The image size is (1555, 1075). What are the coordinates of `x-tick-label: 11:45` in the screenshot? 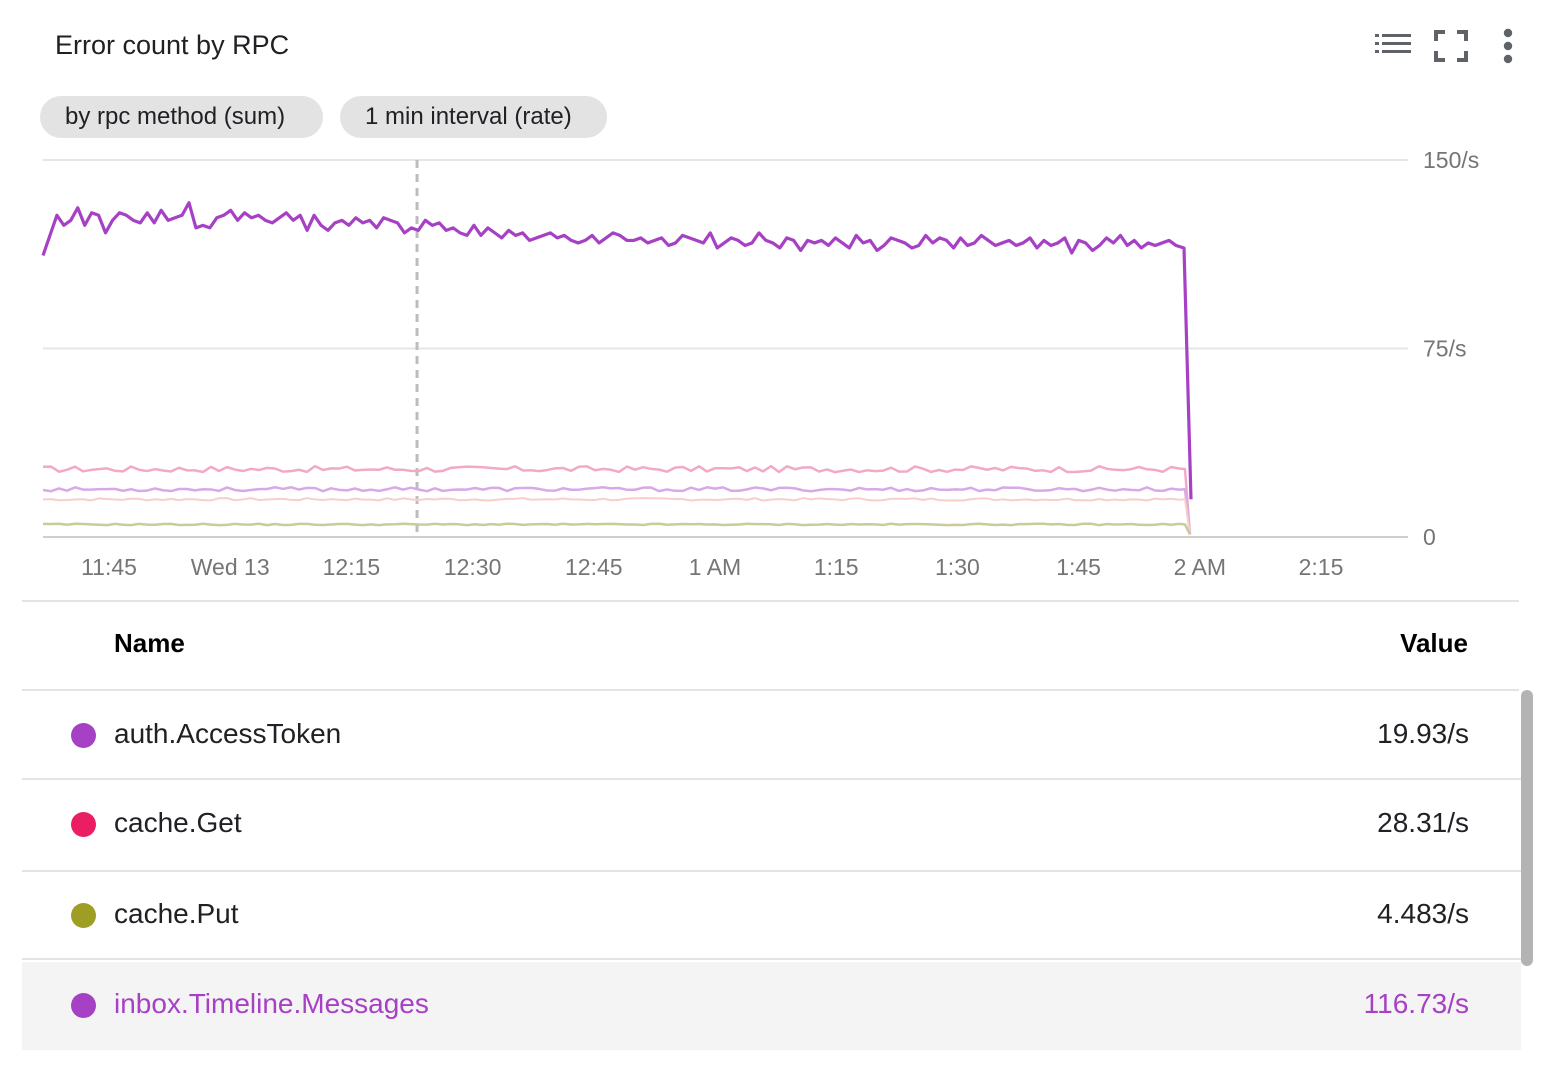 It's located at (109, 567).